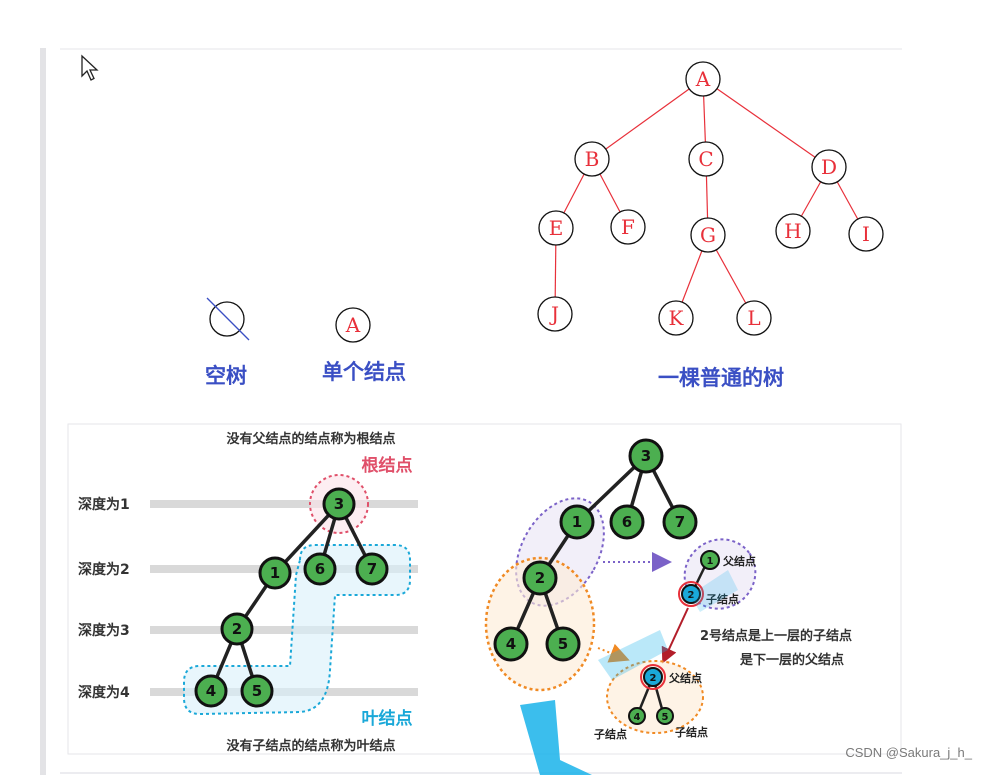 This screenshot has height=775, width=988. I want to click on mini2-node-4: 4, so click(637, 716).